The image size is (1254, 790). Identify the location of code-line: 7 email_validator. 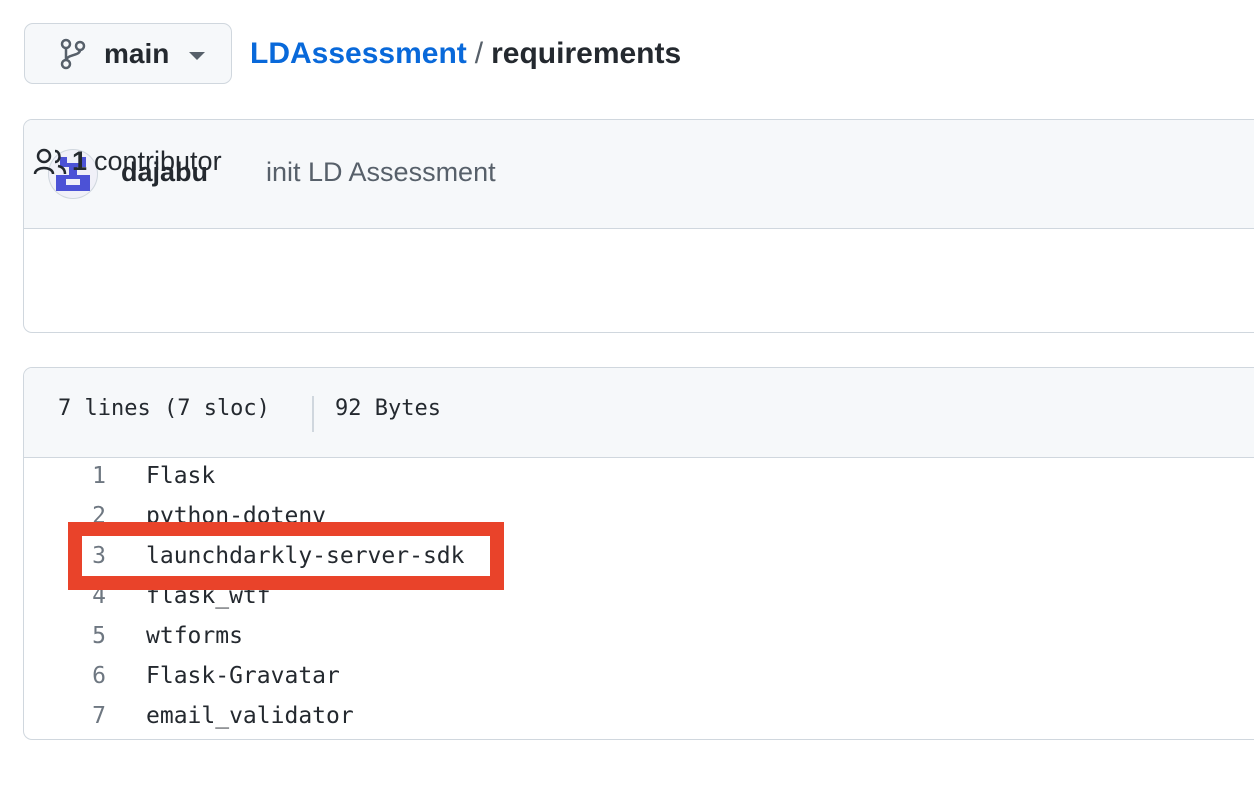
(624, 721).